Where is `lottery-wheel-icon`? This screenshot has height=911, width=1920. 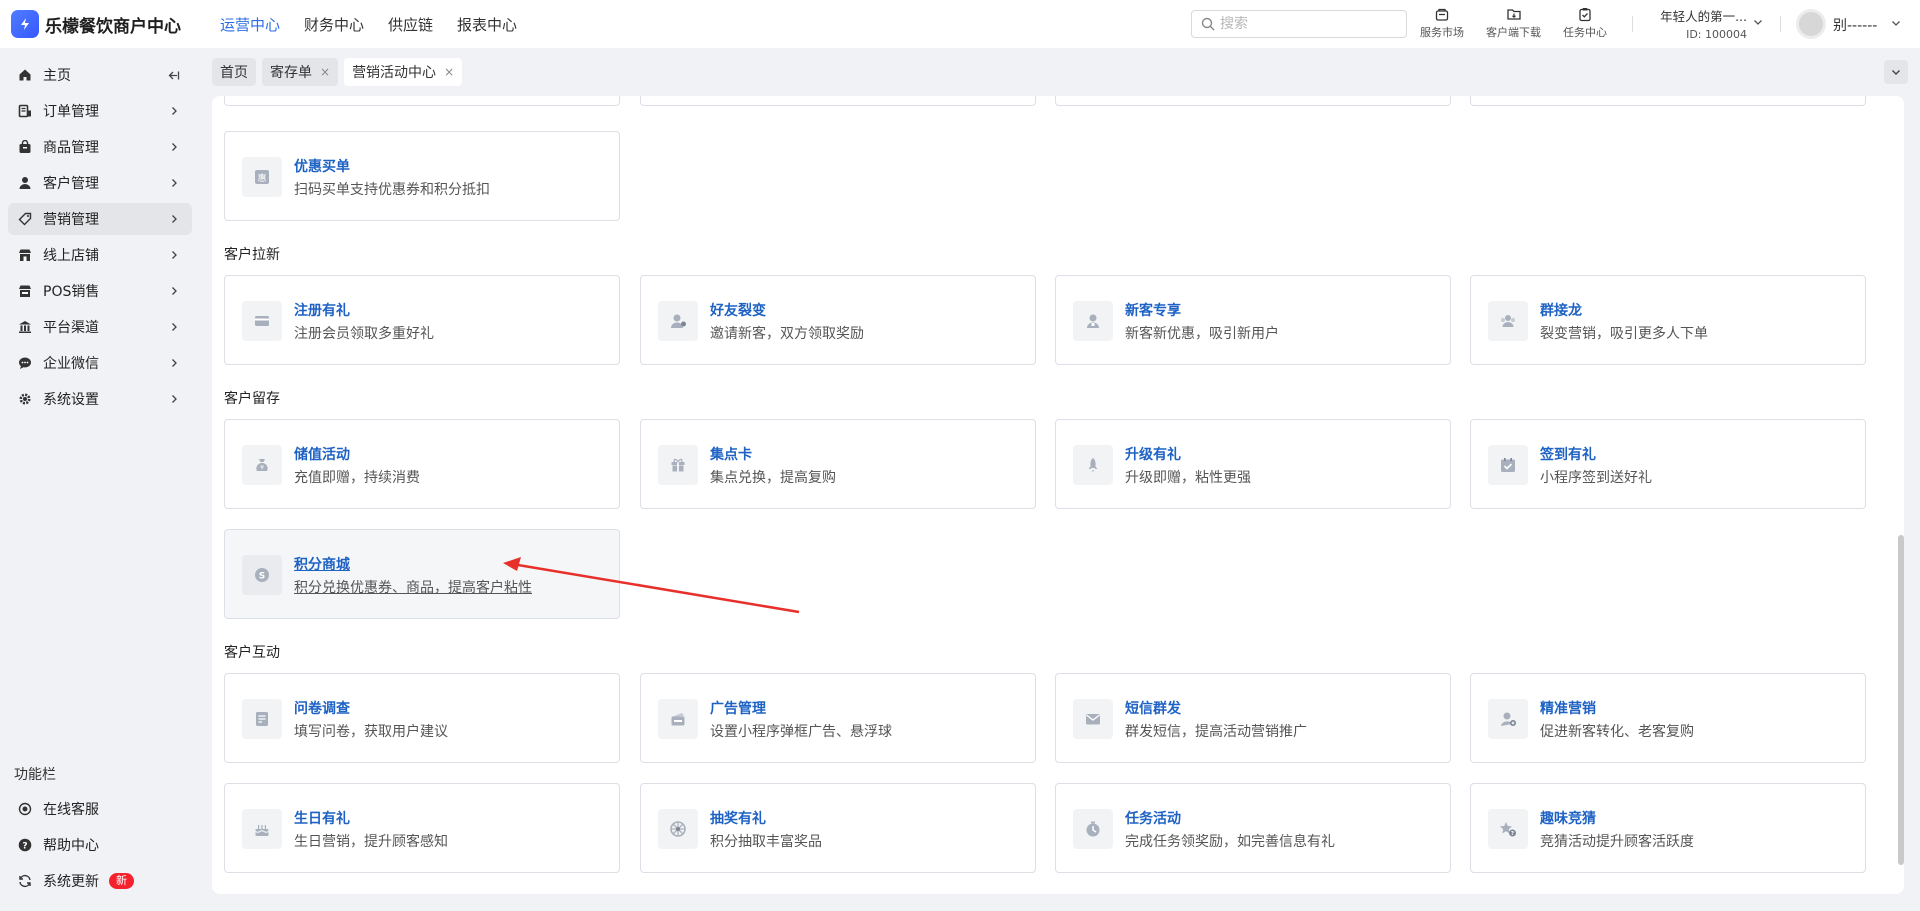
lottery-wheel-icon is located at coordinates (678, 829).